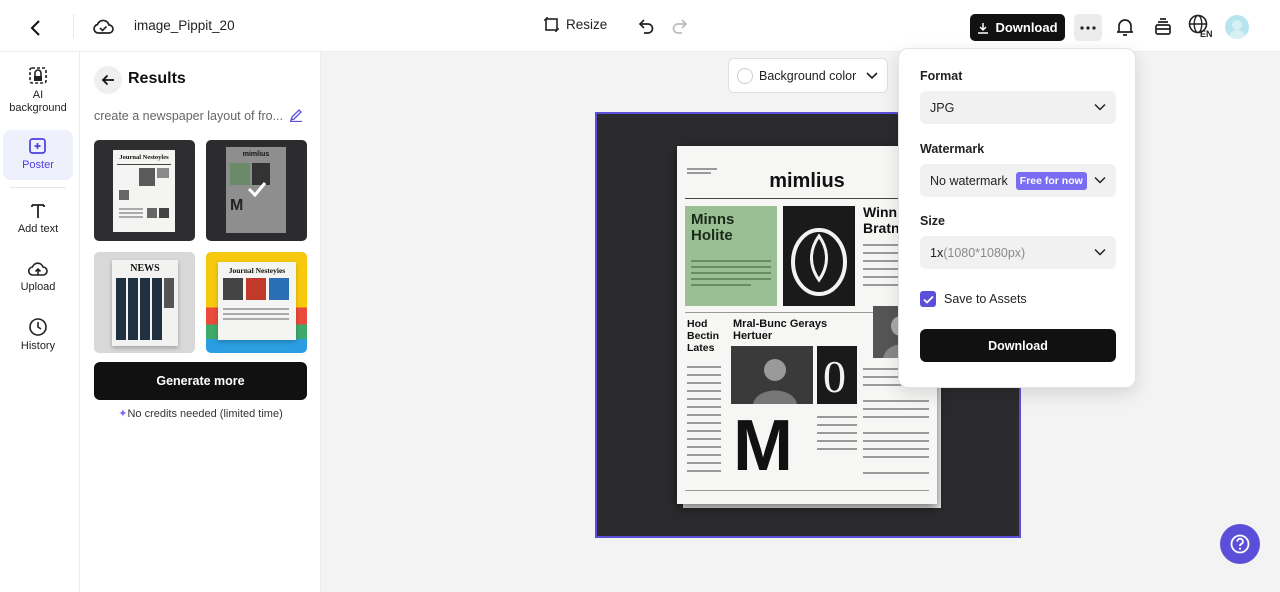 This screenshot has width=1280, height=592. Describe the element at coordinates (103, 27) in the screenshot. I see `cloud-save-icon` at that location.